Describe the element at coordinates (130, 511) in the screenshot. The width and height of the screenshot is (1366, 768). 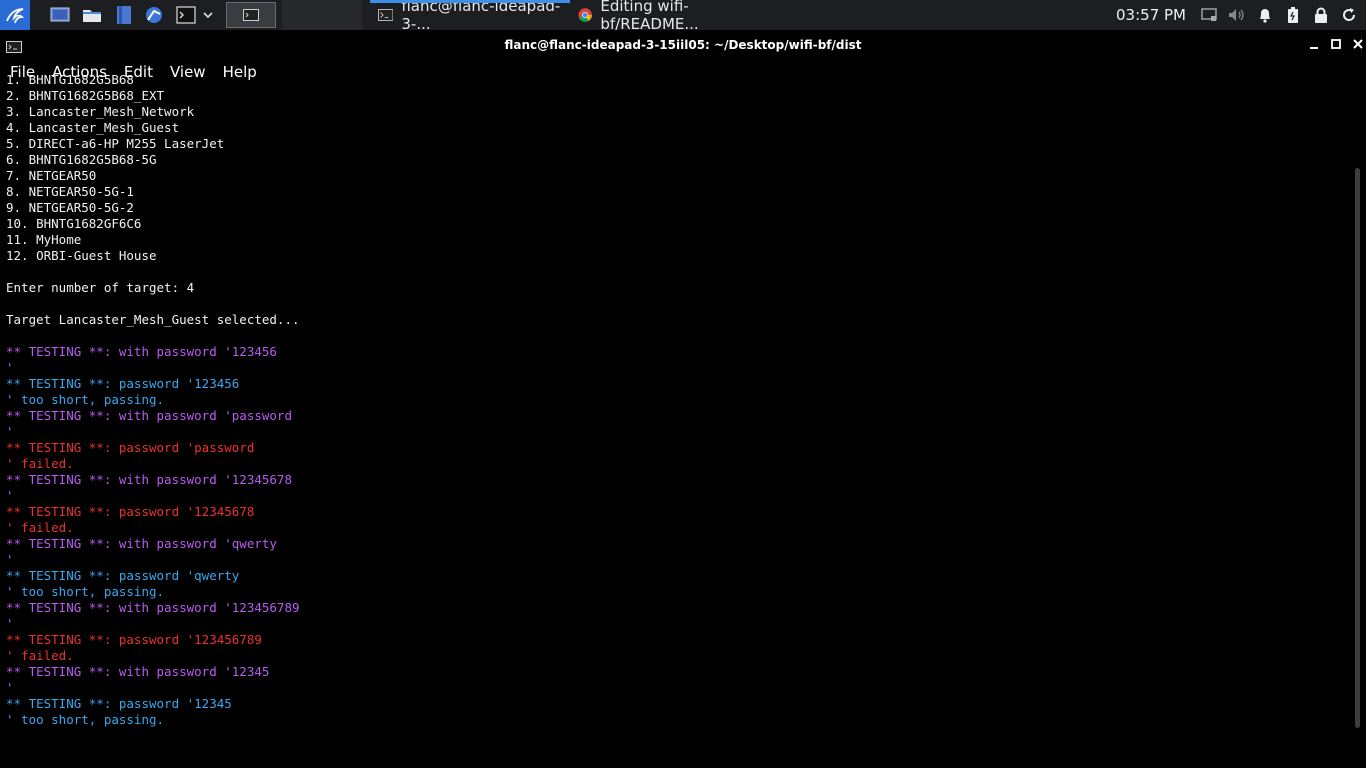
I see `terminal-line: ** TESTING **: password '12345678` at that location.